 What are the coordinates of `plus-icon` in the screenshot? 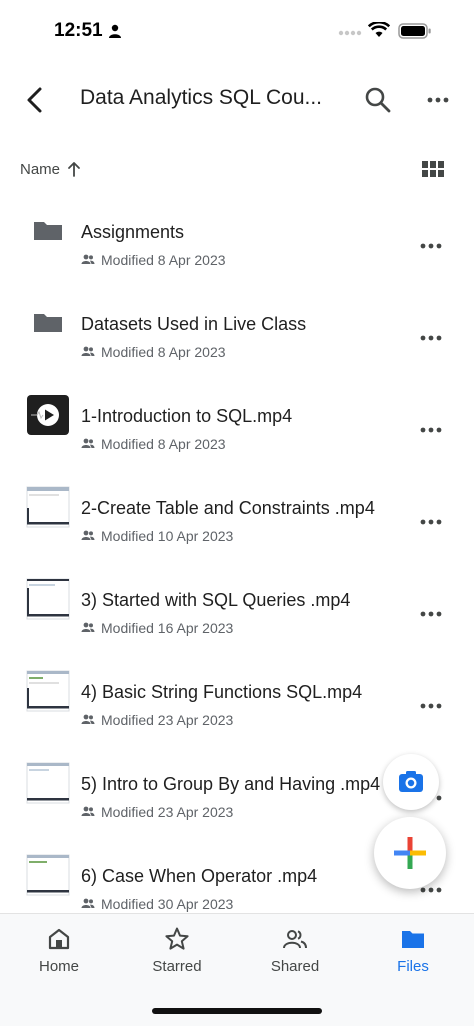 It's located at (410, 853).